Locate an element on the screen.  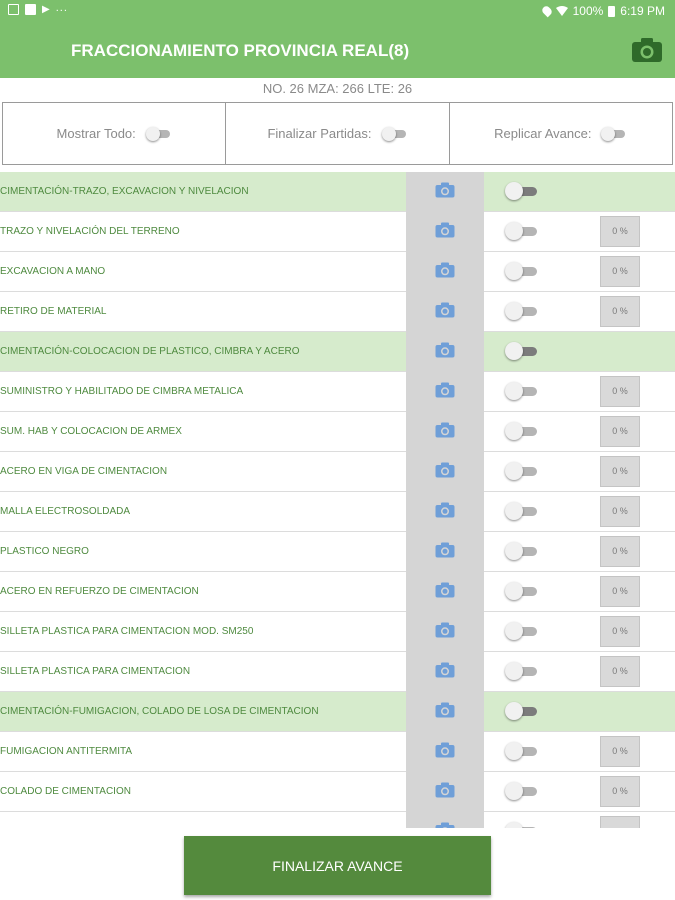
item-row: COLADO DE CIMENTACION 0 % is located at coordinates (337, 792).